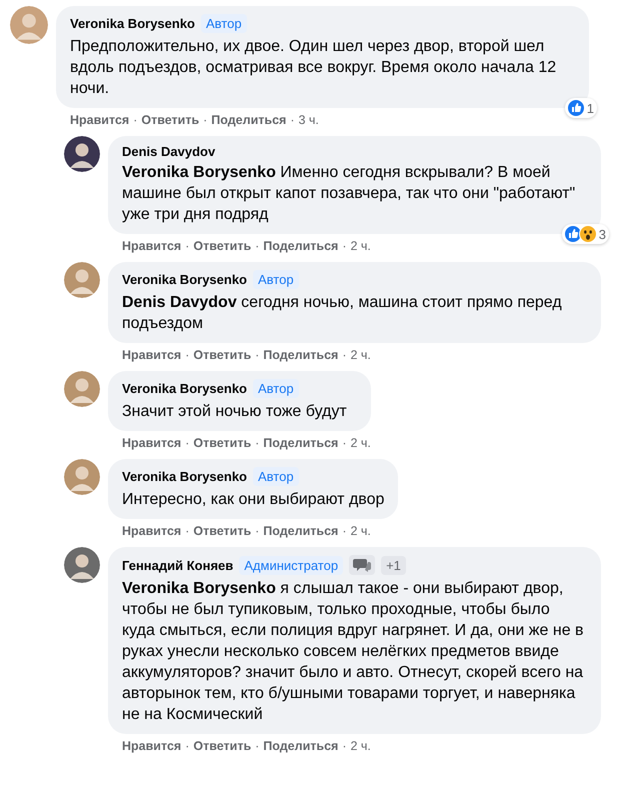 This screenshot has height=800, width=631. Describe the element at coordinates (575, 108) in the screenshot. I see `like-reaction-icon` at that location.